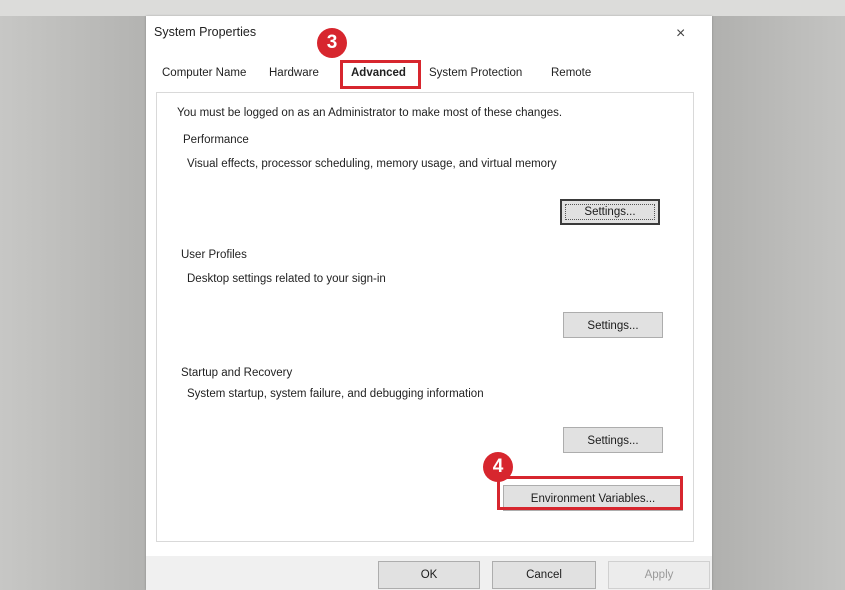 This screenshot has width=845, height=590. I want to click on dialog-title: System Properties, so click(205, 32).